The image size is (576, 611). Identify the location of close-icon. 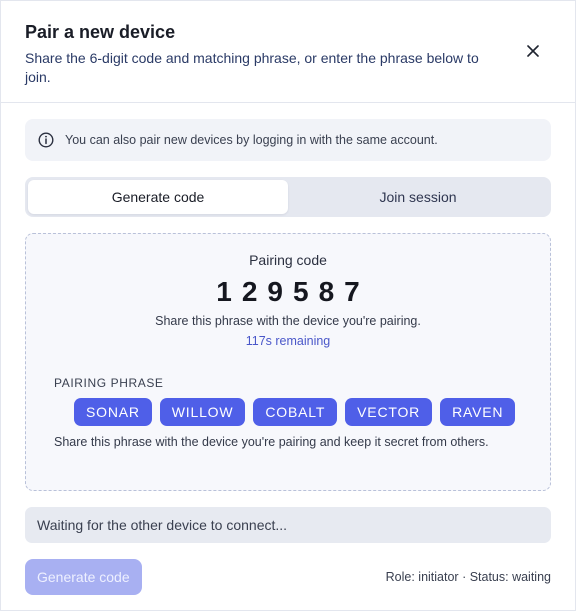
(533, 51).